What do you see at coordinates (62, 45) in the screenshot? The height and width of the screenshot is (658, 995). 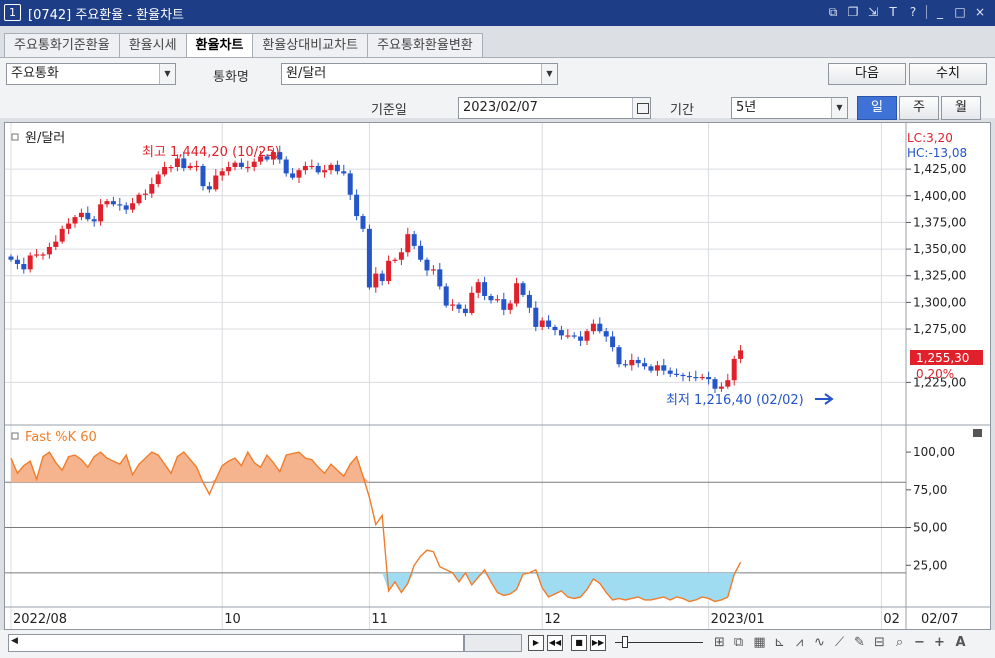 I see `tab-major-currency-rates: 주요통화기준환율` at bounding box center [62, 45].